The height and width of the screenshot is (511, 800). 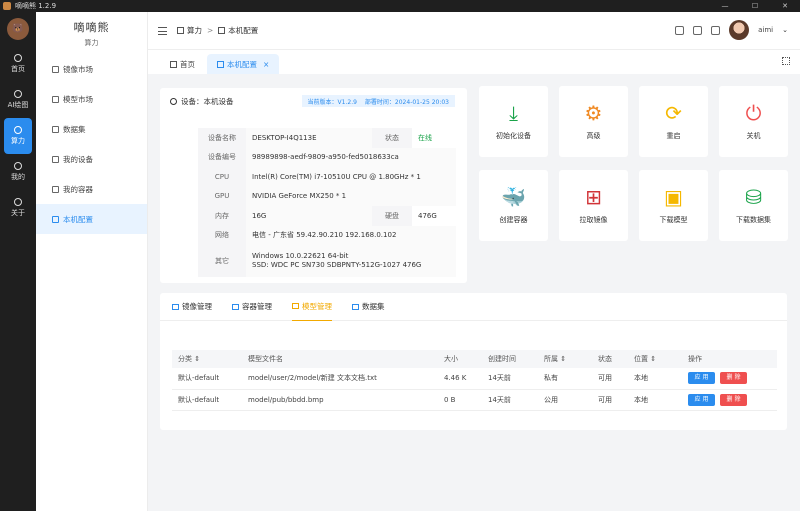 I want to click on minimize-button: —, so click(x=725, y=6).